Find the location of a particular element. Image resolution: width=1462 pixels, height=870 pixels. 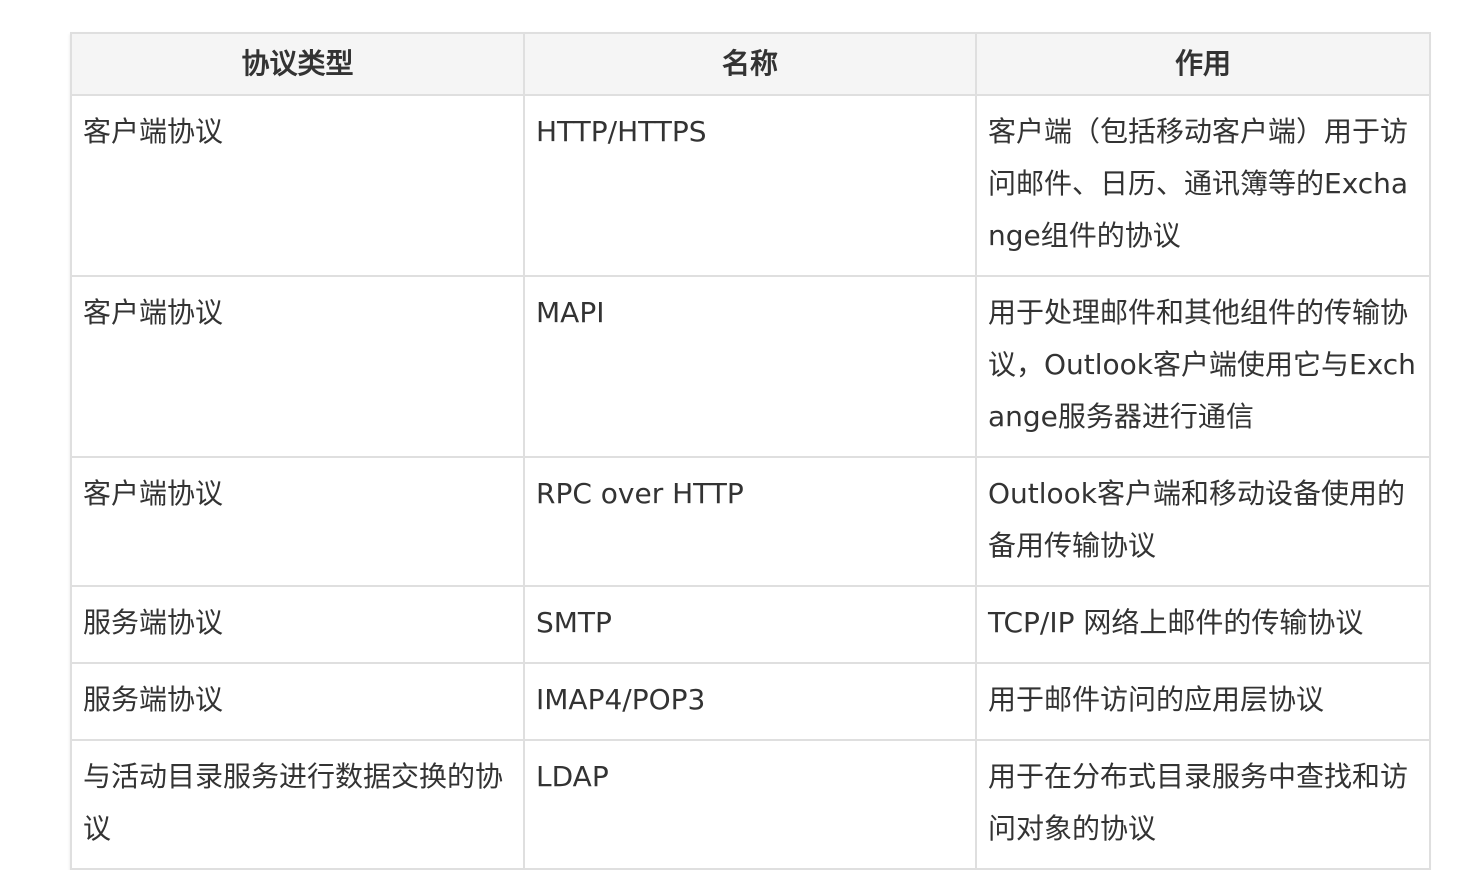

cell-name: LDAP is located at coordinates (750, 804).